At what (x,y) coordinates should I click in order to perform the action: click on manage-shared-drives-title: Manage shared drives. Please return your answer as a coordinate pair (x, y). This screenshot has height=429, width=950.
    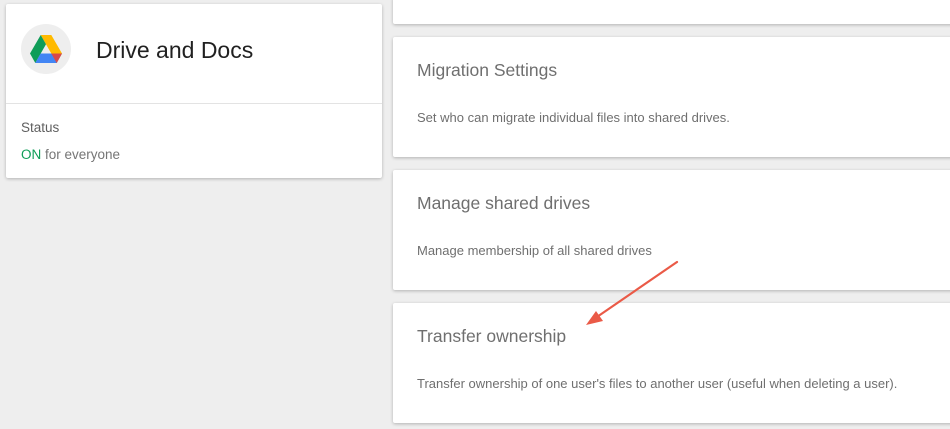
    Looking at the image, I should click on (504, 203).